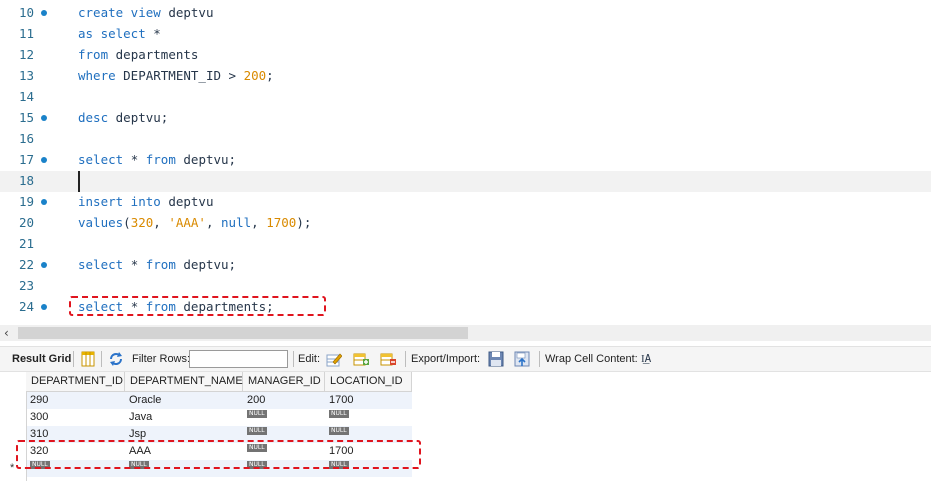 The height and width of the screenshot is (481, 931). What do you see at coordinates (26, 54) in the screenshot?
I see `line-number: 12` at bounding box center [26, 54].